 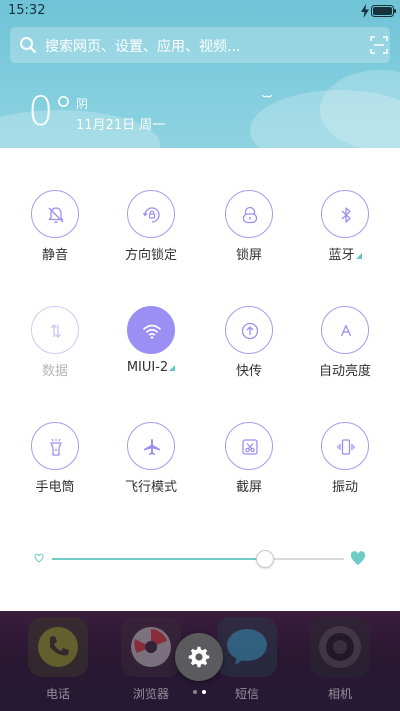 I want to click on status-time: 15:32, so click(x=27, y=10).